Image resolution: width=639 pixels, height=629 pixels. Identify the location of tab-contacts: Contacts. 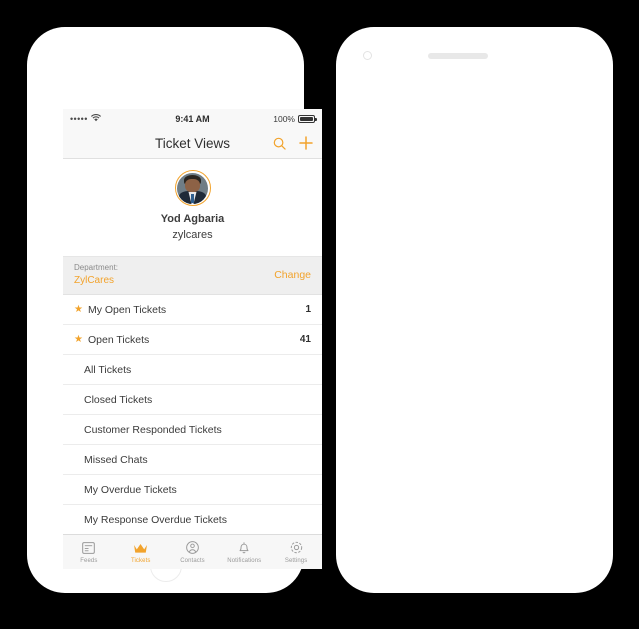
(193, 552).